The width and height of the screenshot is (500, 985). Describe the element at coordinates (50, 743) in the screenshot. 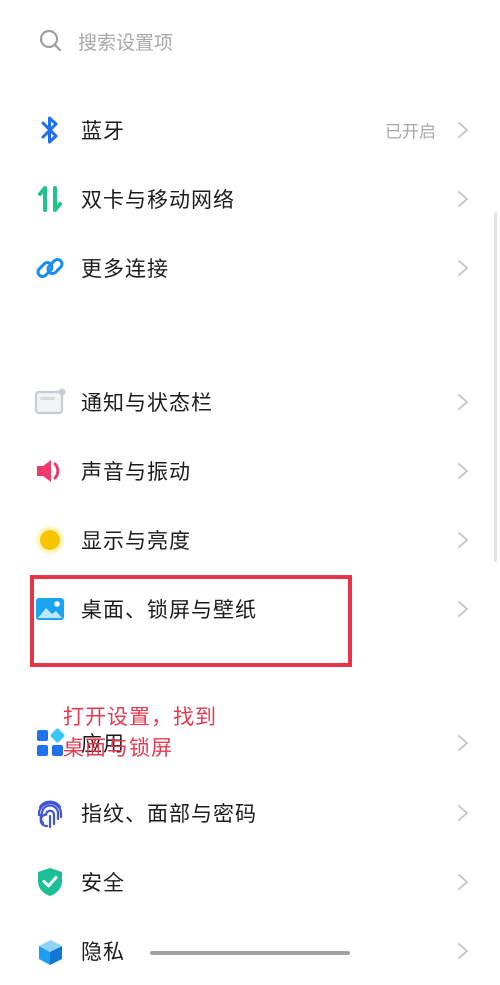

I see `apps-grid-icon` at that location.